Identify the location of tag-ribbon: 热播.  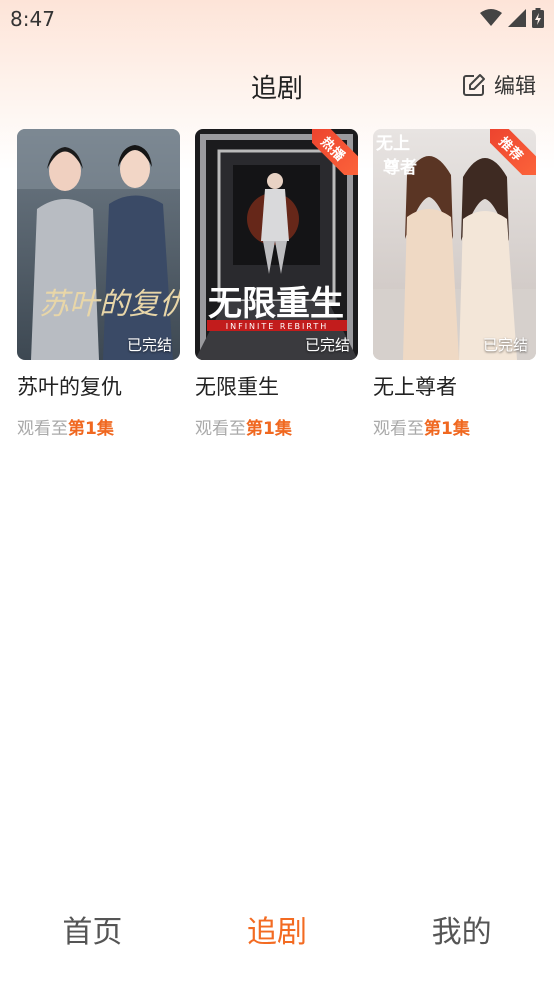
(335, 152).